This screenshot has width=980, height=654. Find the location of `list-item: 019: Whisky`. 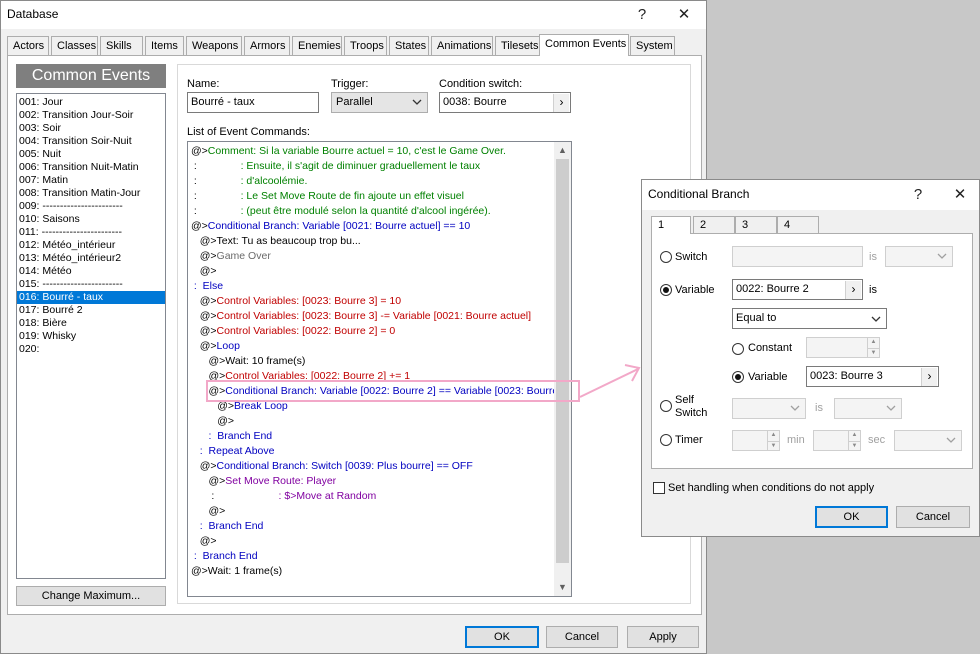

list-item: 019: Whisky is located at coordinates (91, 336).